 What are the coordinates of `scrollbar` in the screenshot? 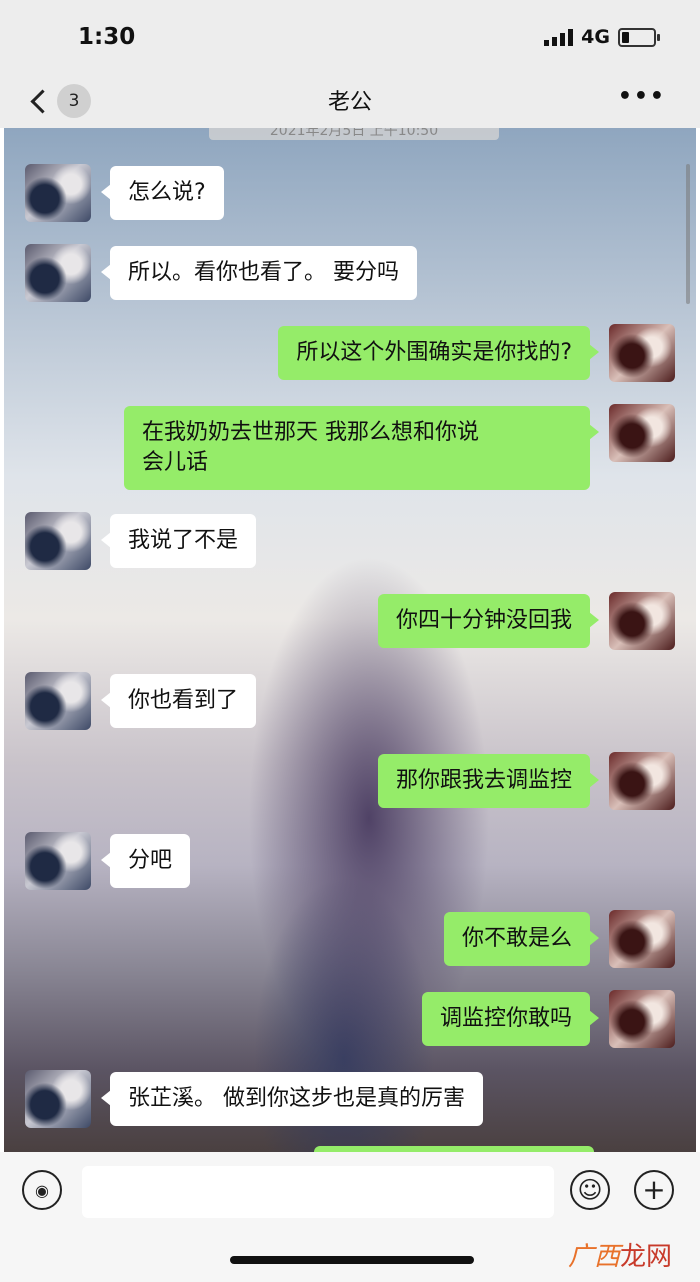 It's located at (688, 234).